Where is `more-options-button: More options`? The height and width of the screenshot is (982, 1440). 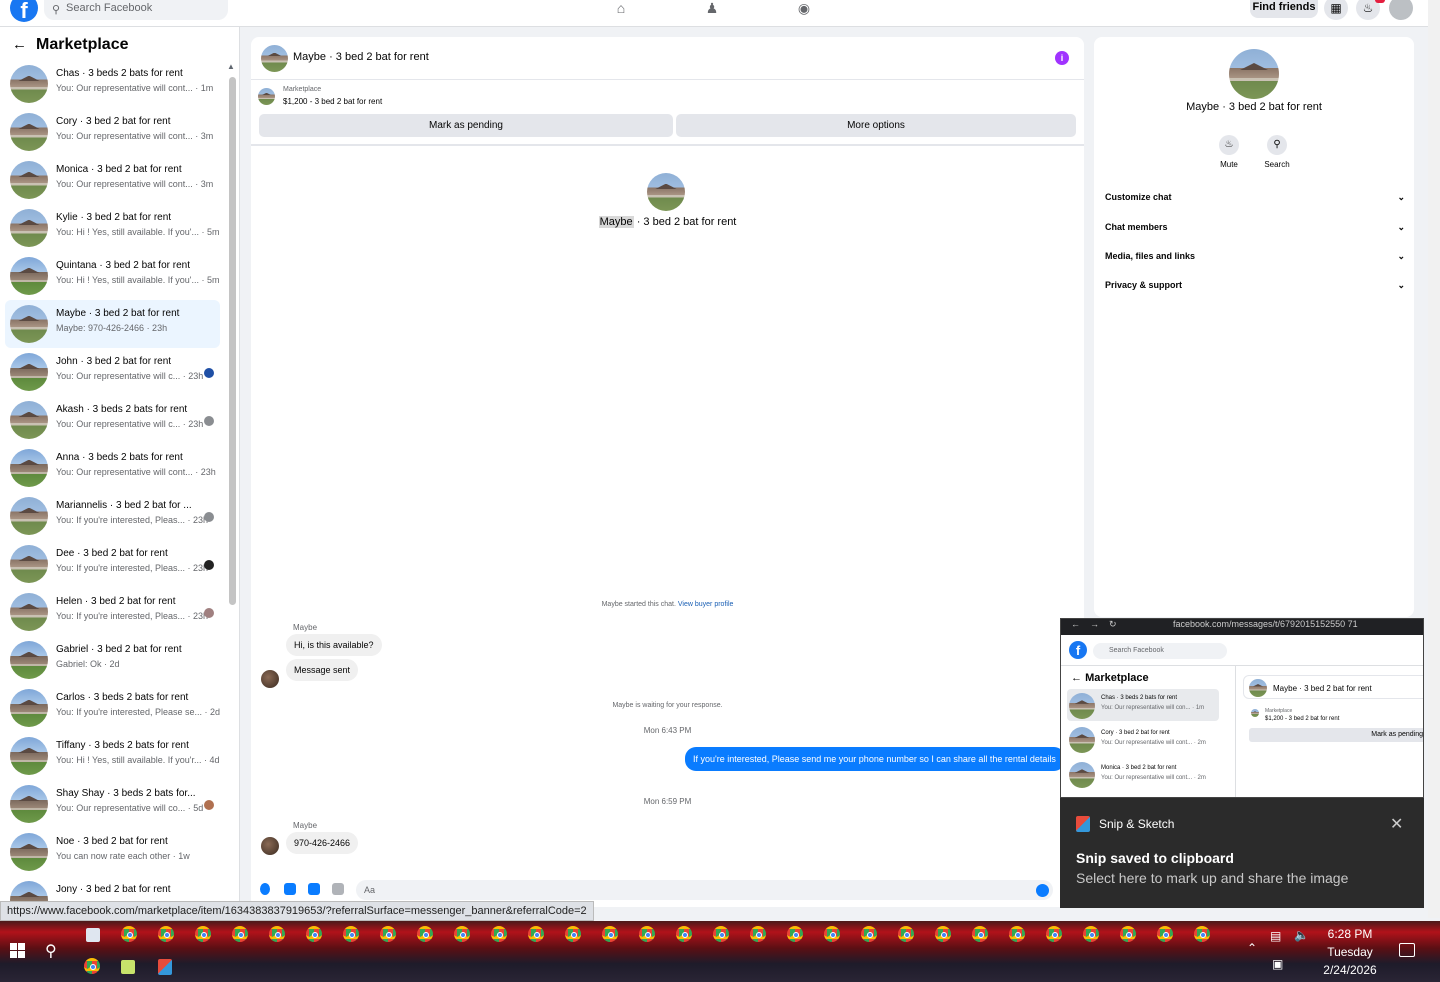 more-options-button: More options is located at coordinates (876, 125).